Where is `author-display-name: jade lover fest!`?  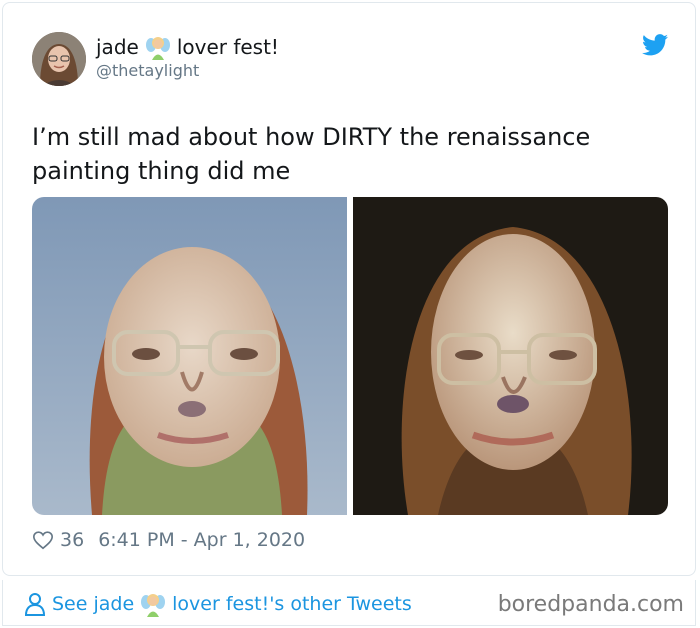
author-display-name: jade lover fest! is located at coordinates (187, 47).